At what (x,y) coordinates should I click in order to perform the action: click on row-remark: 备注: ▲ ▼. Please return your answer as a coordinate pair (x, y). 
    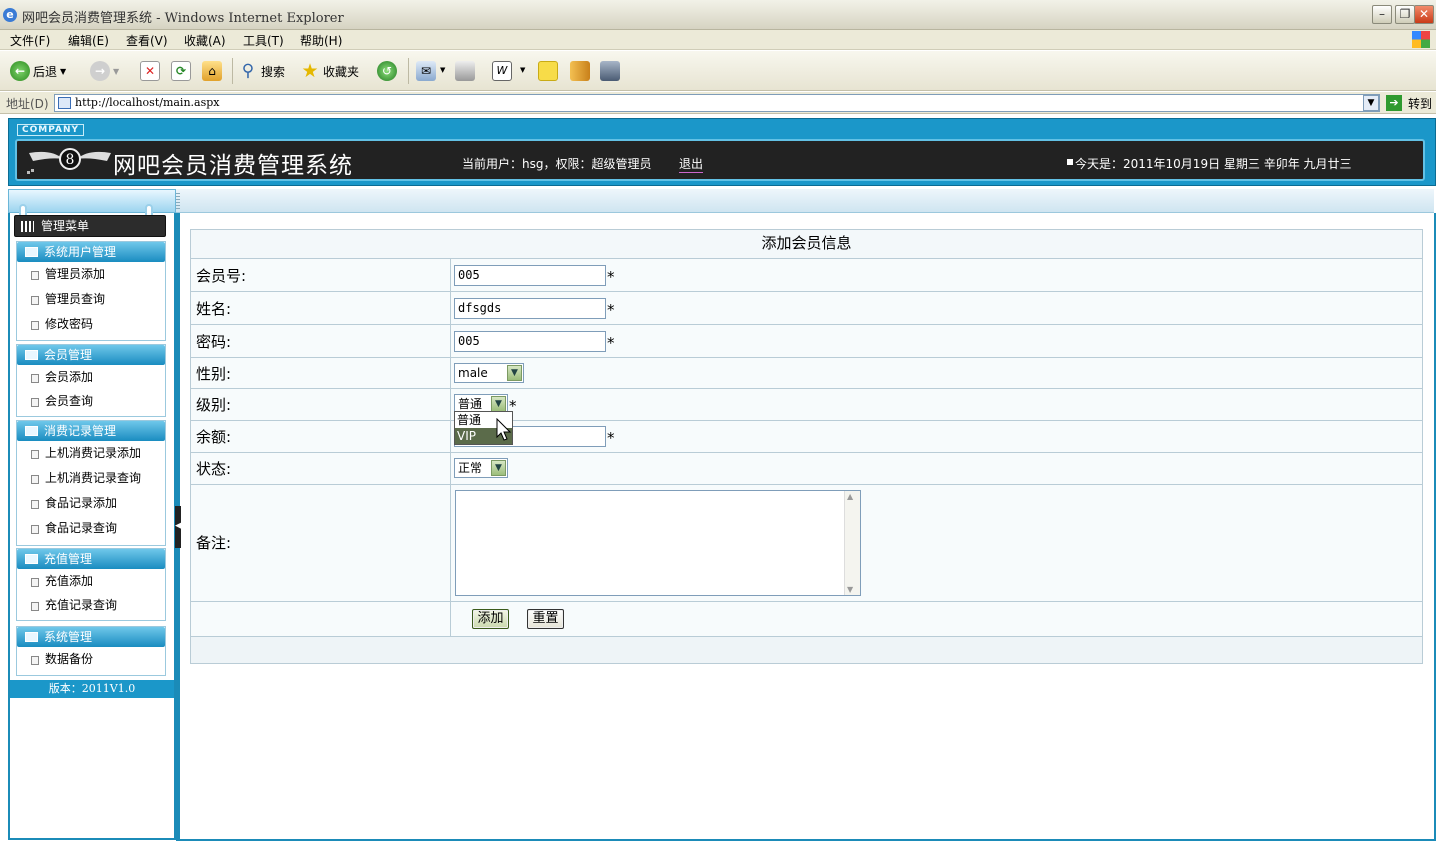
    Looking at the image, I should click on (806, 543).